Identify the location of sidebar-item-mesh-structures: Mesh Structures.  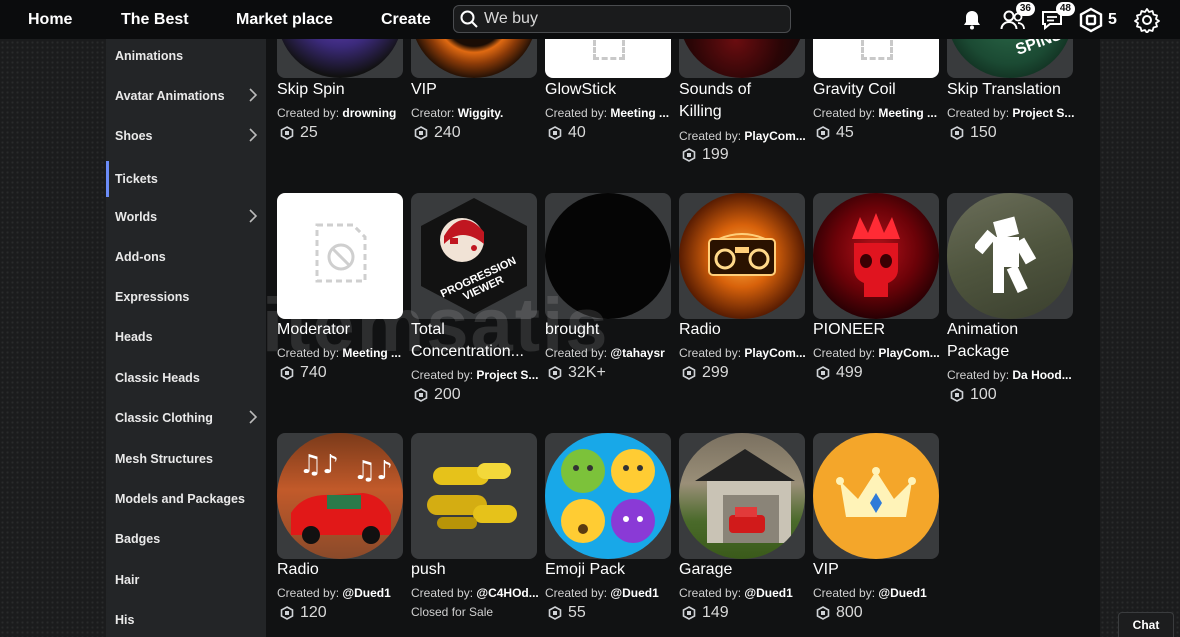
(186, 459).